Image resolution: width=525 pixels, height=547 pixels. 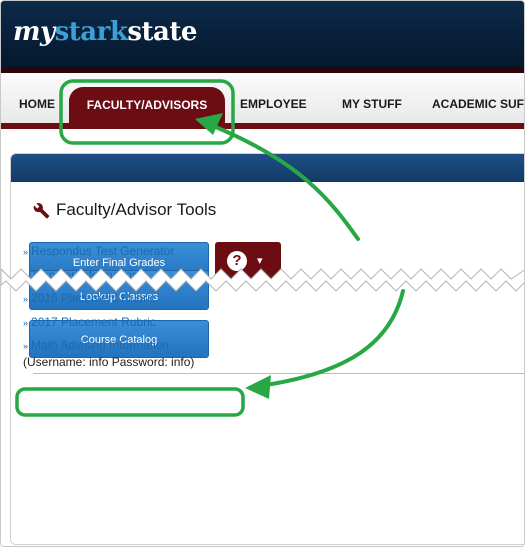 What do you see at coordinates (273, 104) in the screenshot?
I see `nav-employee: EMPLOYEE` at bounding box center [273, 104].